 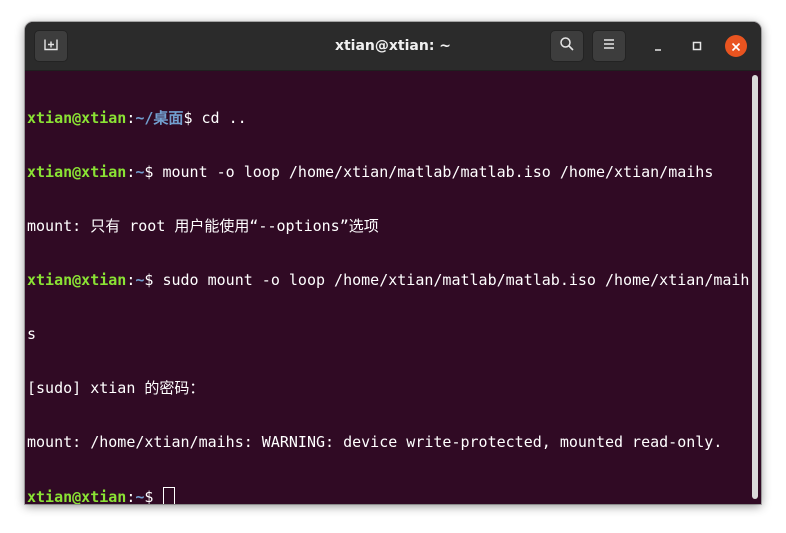 I want to click on command-text: $ cd .., so click(x=215, y=118).